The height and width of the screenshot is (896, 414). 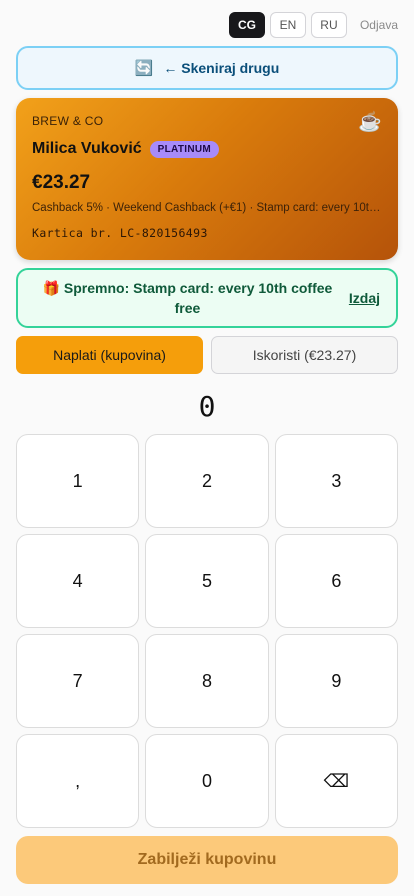 I want to click on redeem-balance-tab: Iskoristi (€23.27), so click(x=304, y=355).